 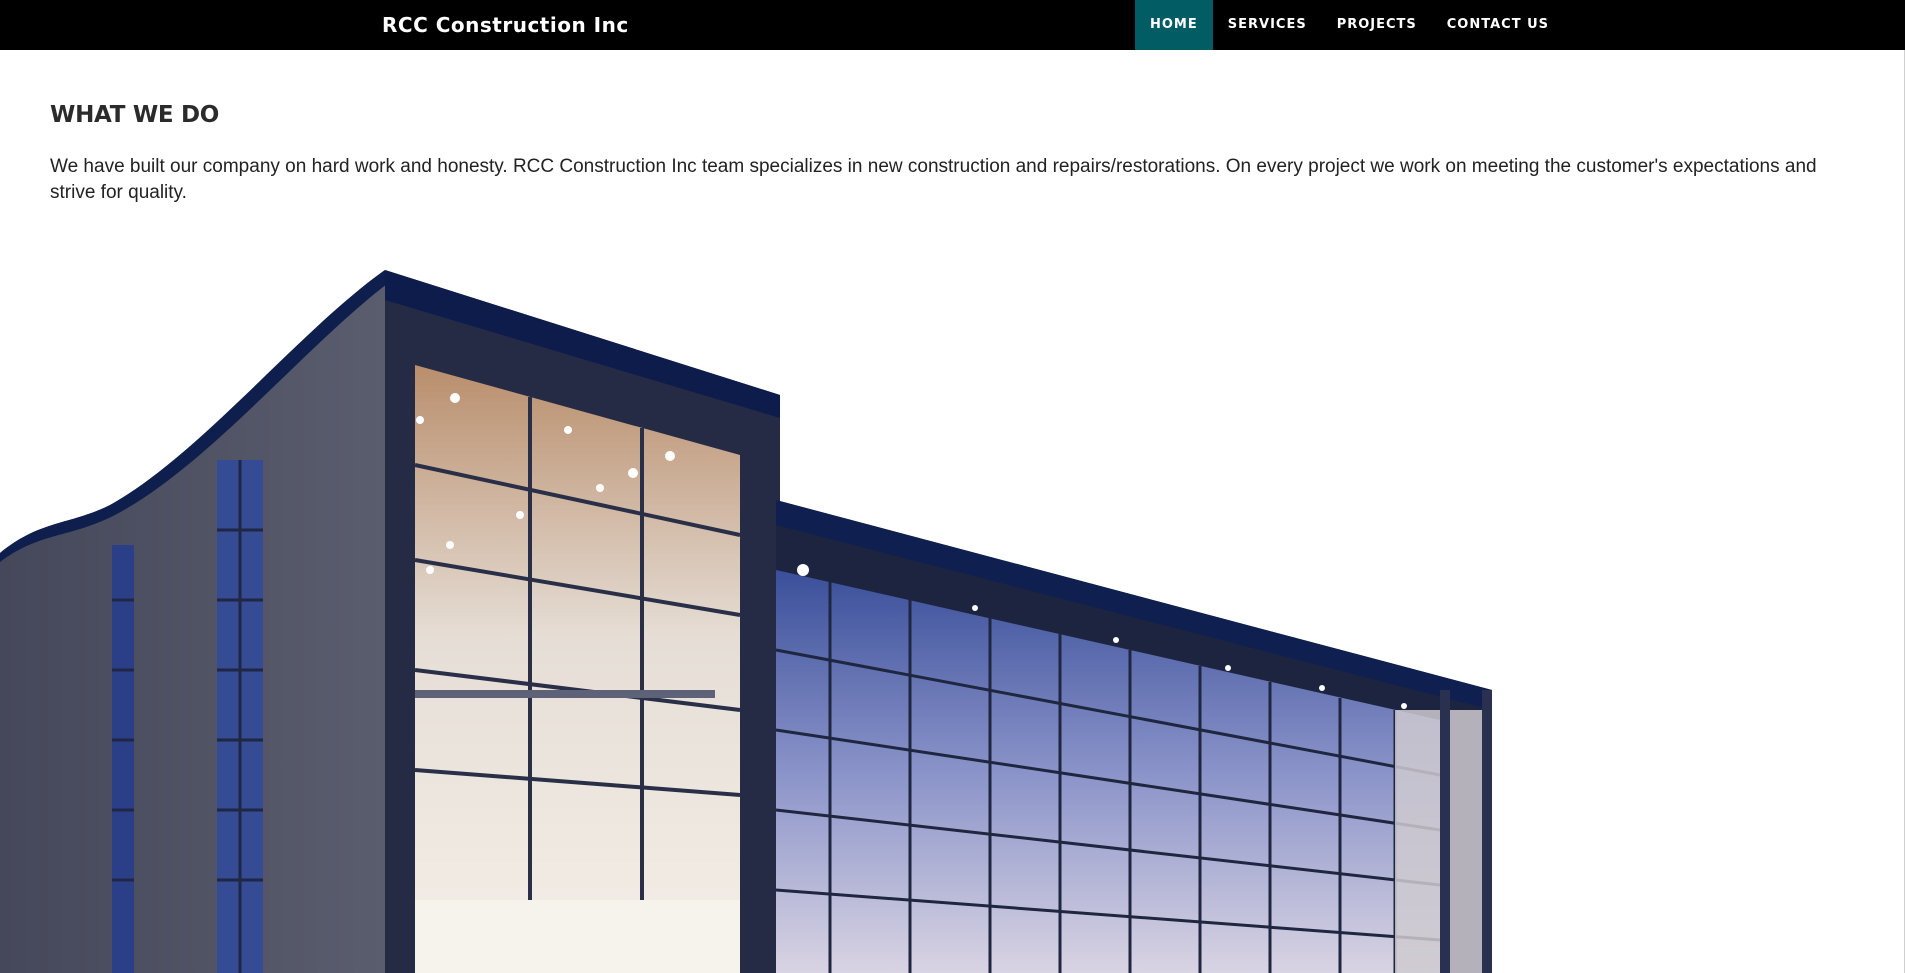 I want to click on main-nav: HOME SERVICES PROJECTS CONTACT US, so click(x=1349, y=25).